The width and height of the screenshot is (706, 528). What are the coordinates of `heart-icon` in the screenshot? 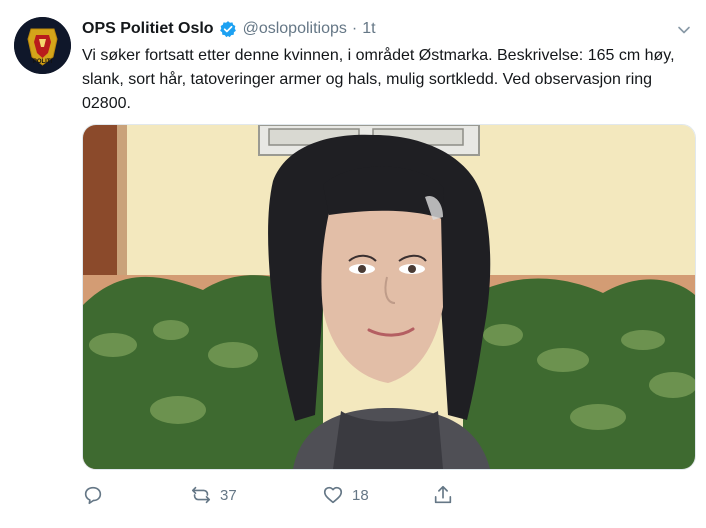 It's located at (333, 495).